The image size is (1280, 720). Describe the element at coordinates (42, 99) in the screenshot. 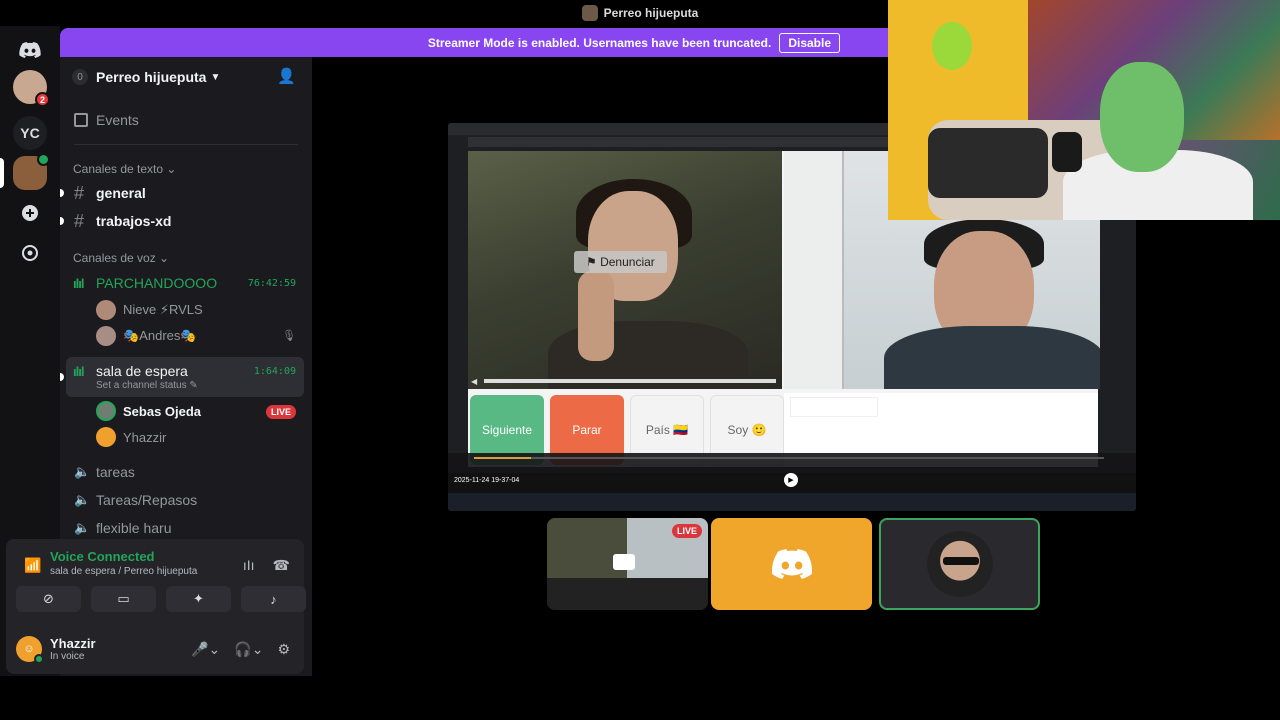

I see `unread-badge: 2` at that location.